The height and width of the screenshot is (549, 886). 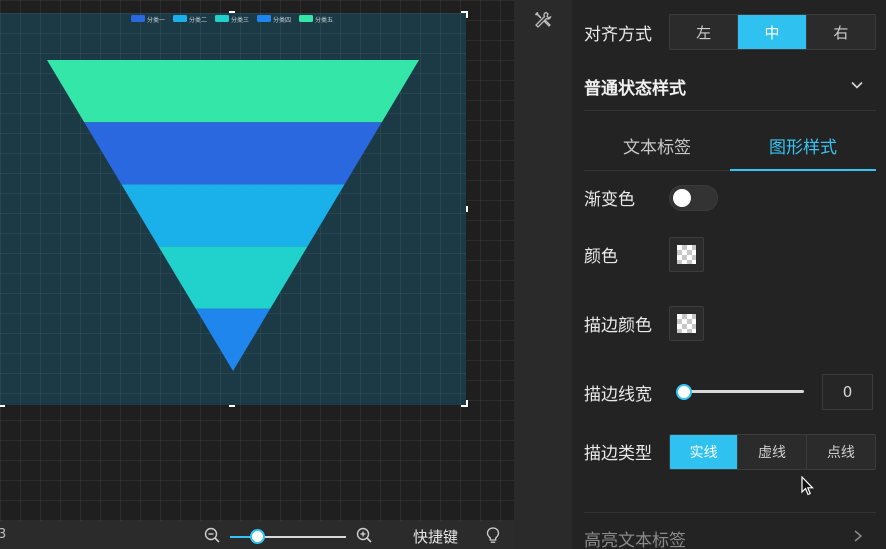 I want to click on zoom-slider-handle, so click(x=257, y=536).